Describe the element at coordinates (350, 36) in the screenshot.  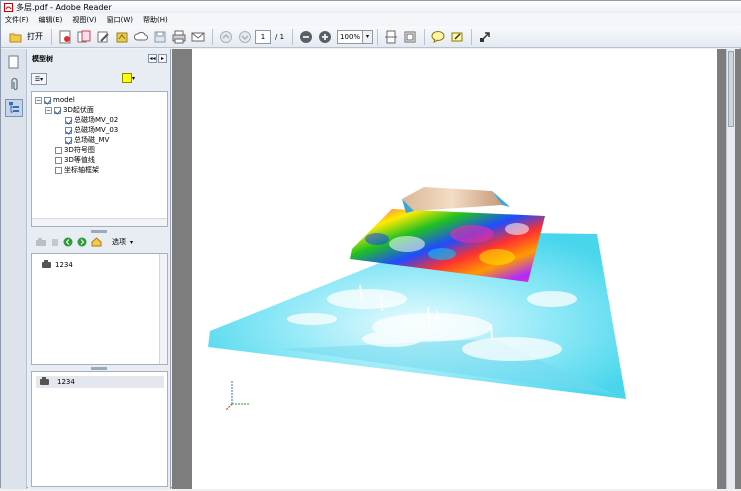
I see `zoom-level-input: 100%` at that location.